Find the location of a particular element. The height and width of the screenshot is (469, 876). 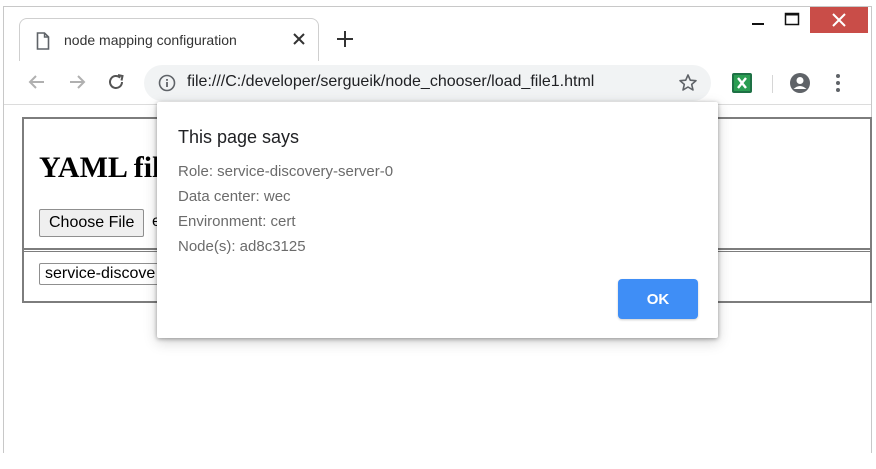

dialog-nodes-line: Node(s): ad8c3125 is located at coordinates (242, 246).